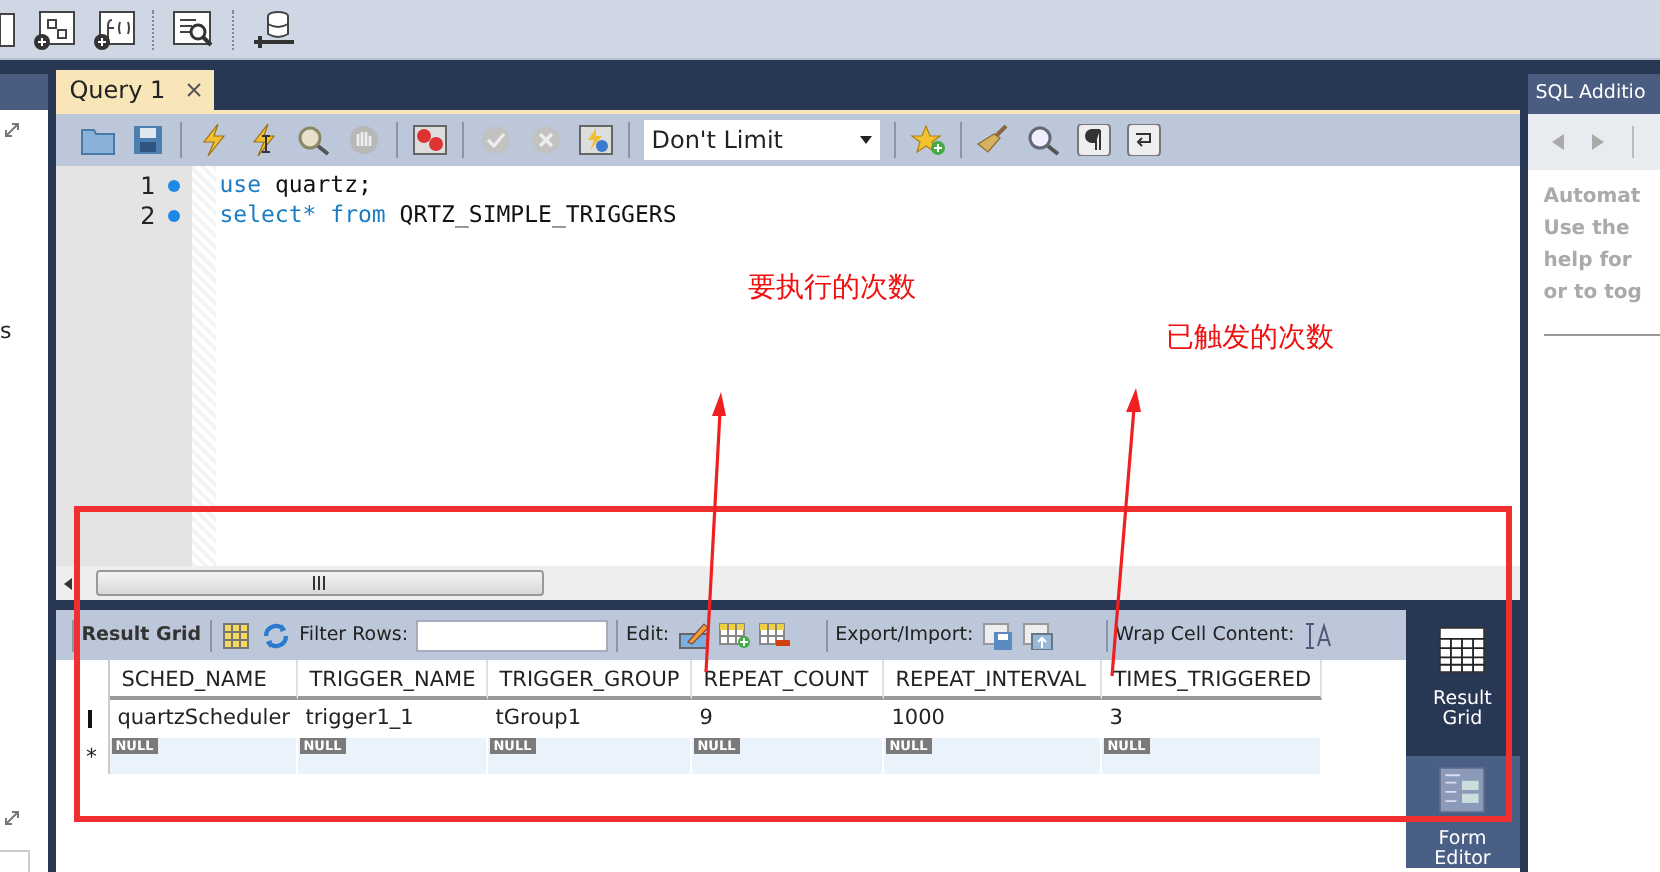 Image resolution: width=1660 pixels, height=872 pixels. What do you see at coordinates (1143, 140) in the screenshot?
I see `wrap-icon` at bounding box center [1143, 140].